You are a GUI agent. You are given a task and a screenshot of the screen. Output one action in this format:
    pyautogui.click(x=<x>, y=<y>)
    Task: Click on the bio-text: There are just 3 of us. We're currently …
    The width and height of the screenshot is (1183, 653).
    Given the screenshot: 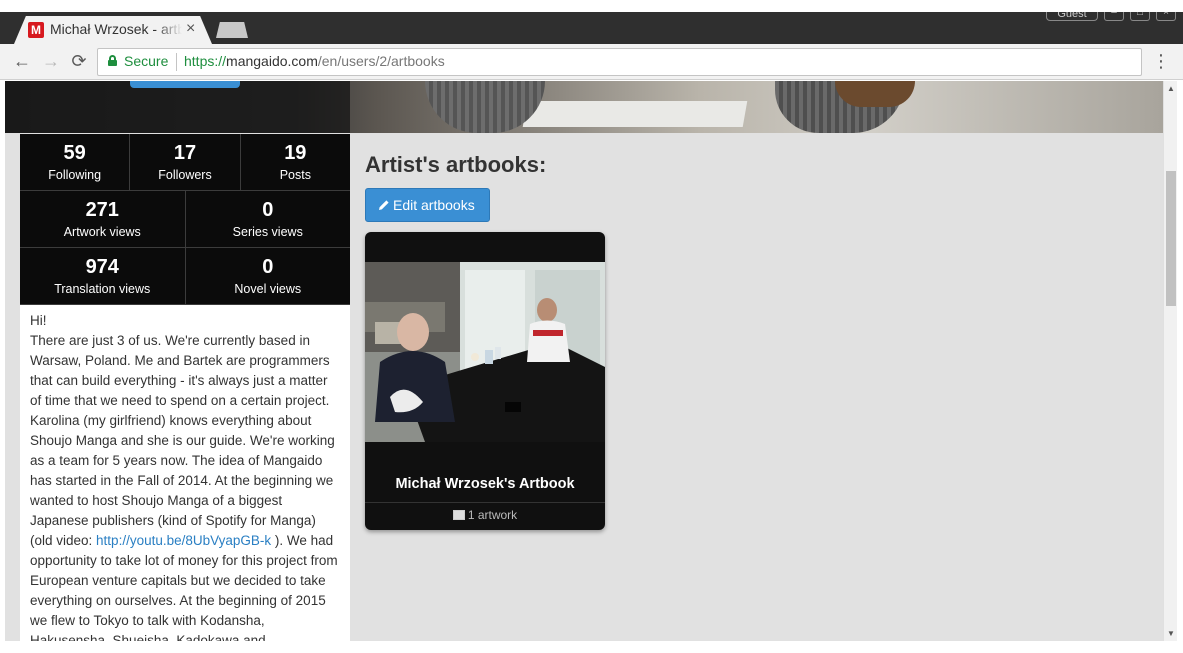 What is the action you would take?
    pyautogui.click(x=182, y=440)
    